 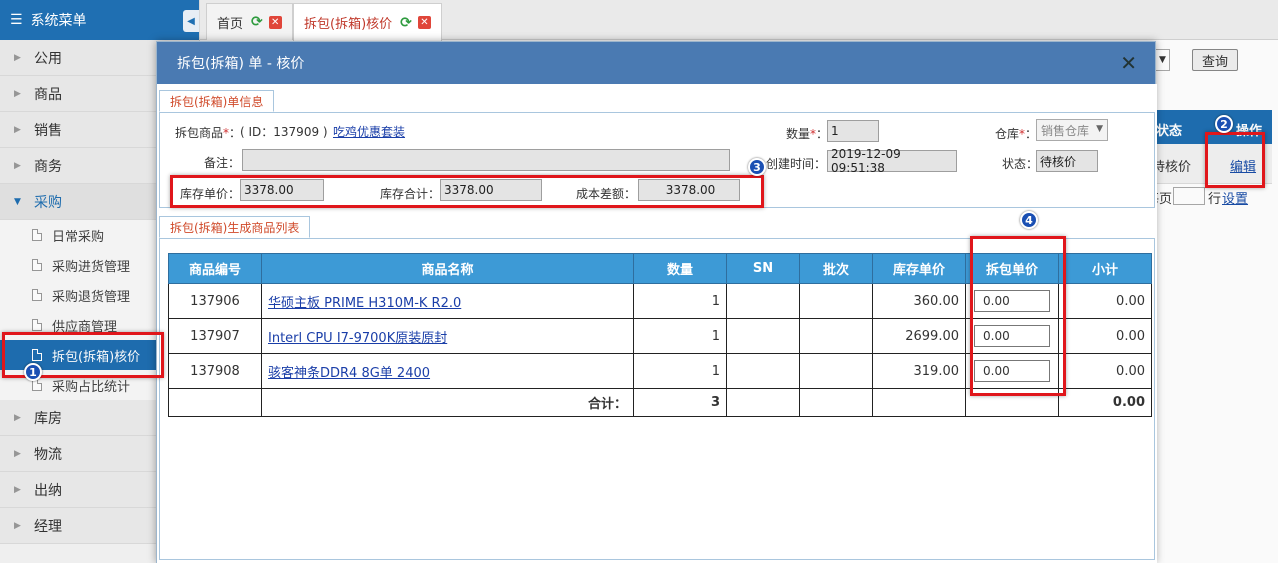 I want to click on stock-total-field: 3378.00, so click(x=491, y=190).